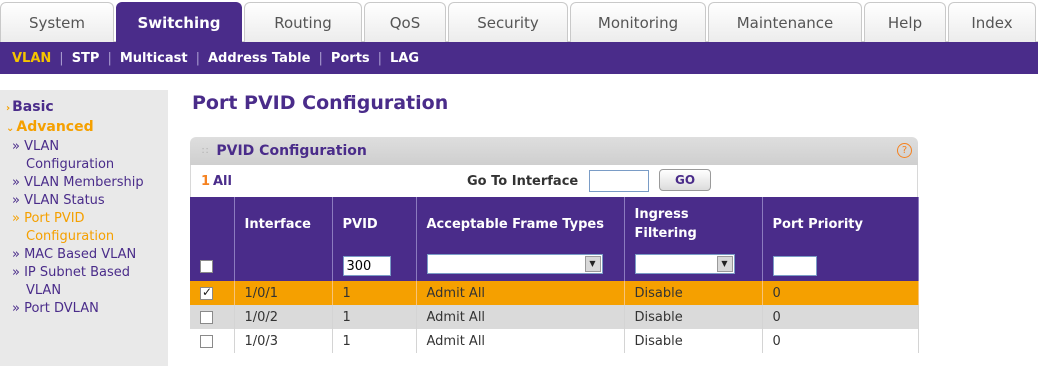 The image size is (1038, 366). Describe the element at coordinates (154, 58) in the screenshot. I see `subnav-multicast: Multicast` at that location.